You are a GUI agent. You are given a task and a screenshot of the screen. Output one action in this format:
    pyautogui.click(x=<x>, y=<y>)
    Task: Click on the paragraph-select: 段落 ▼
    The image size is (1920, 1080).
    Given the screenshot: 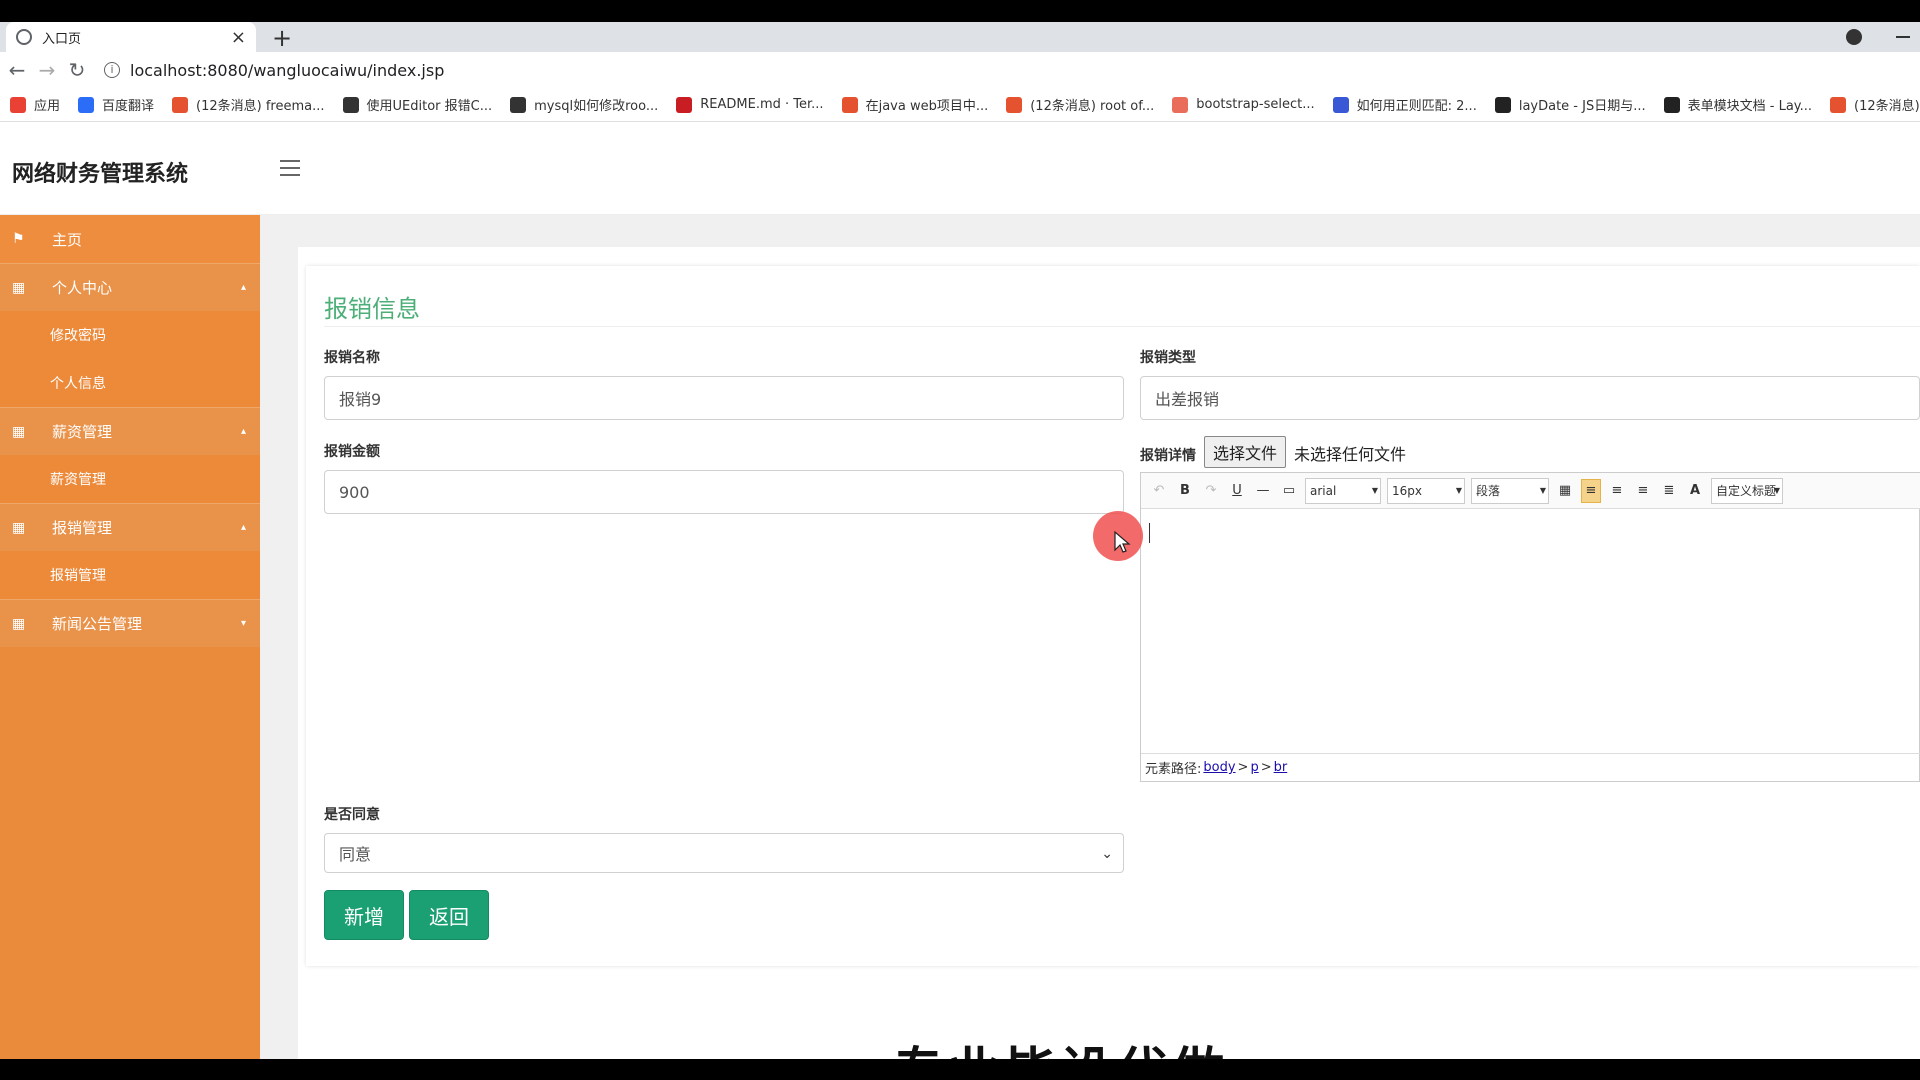 What is the action you would take?
    pyautogui.click(x=1510, y=490)
    